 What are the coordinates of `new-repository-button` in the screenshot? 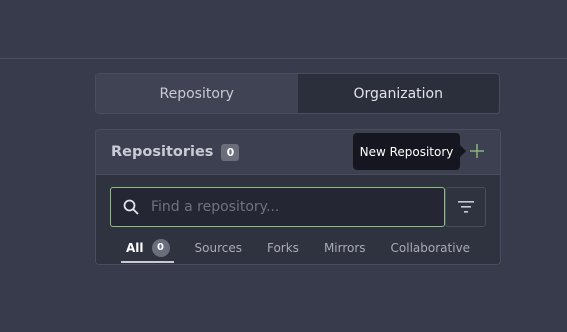 It's located at (477, 151).